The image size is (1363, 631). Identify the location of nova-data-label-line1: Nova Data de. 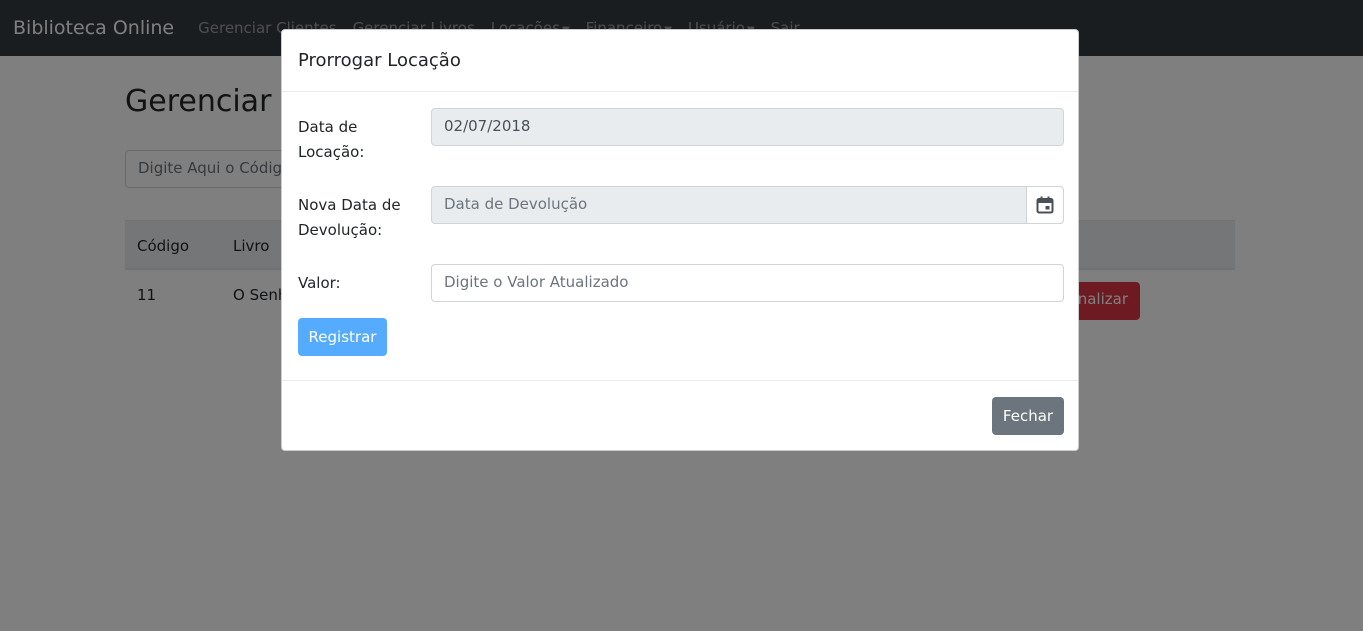
(349, 205).